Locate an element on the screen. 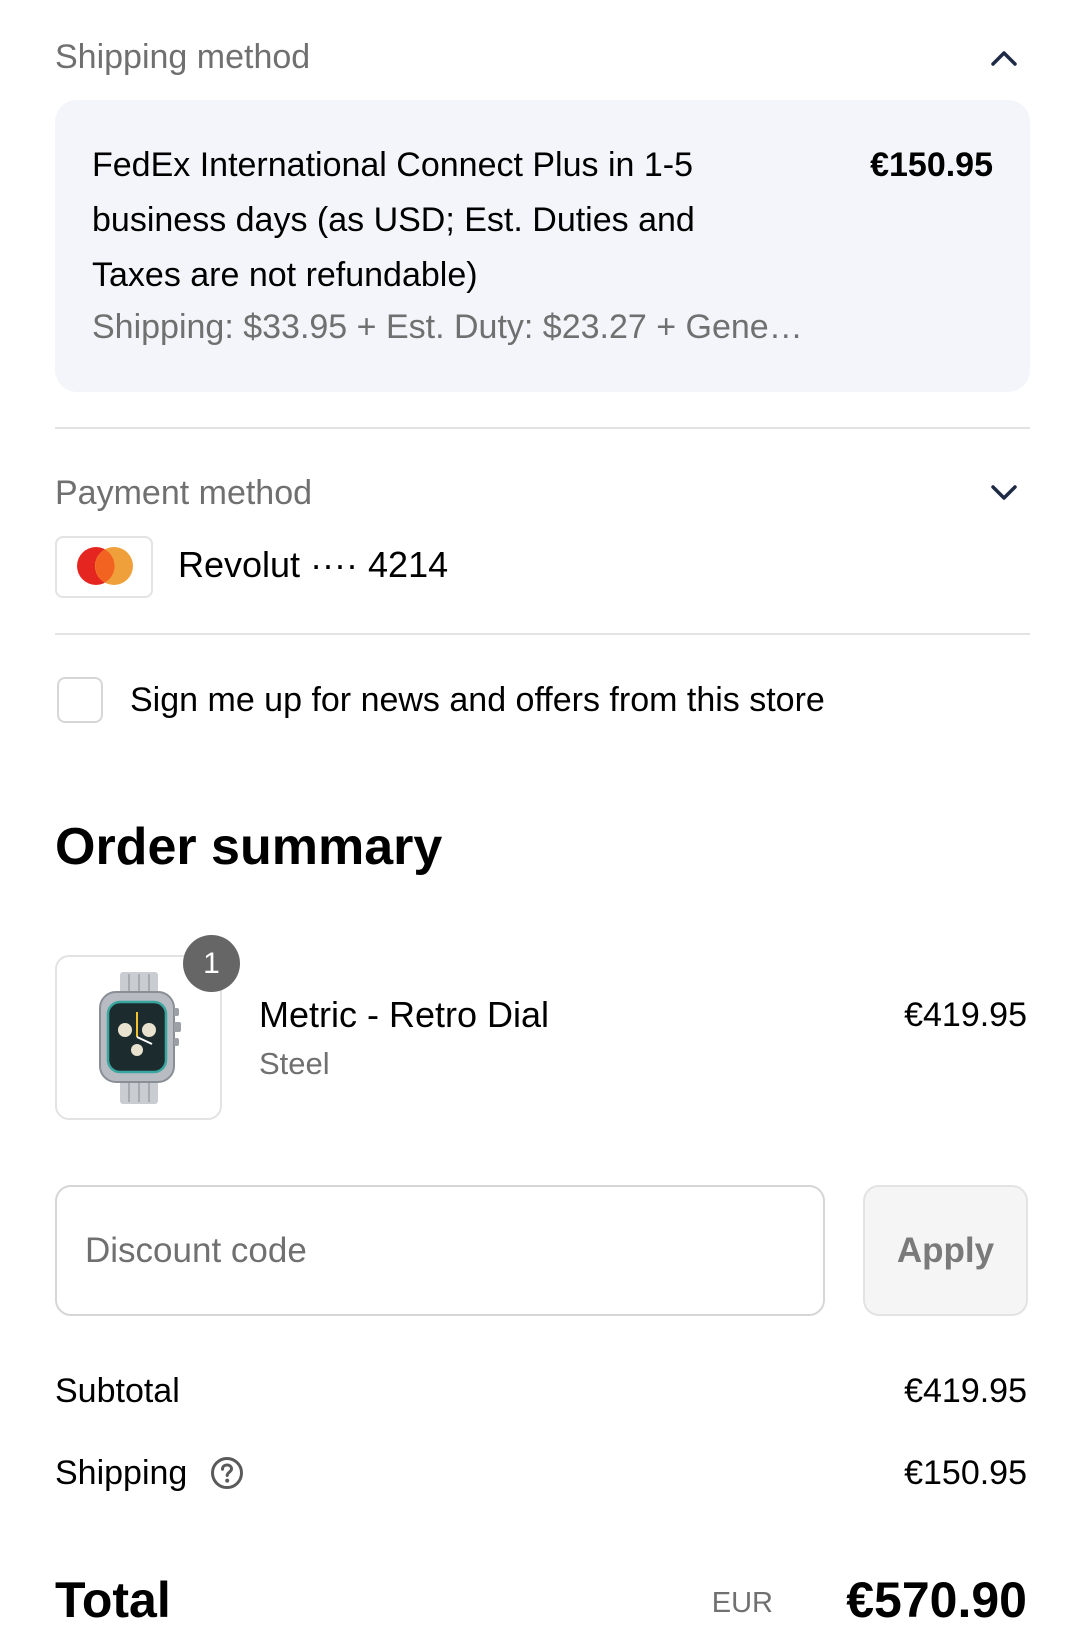 This screenshot has height=1649, width=1080. apply-discount-button: Apply is located at coordinates (945, 1250).